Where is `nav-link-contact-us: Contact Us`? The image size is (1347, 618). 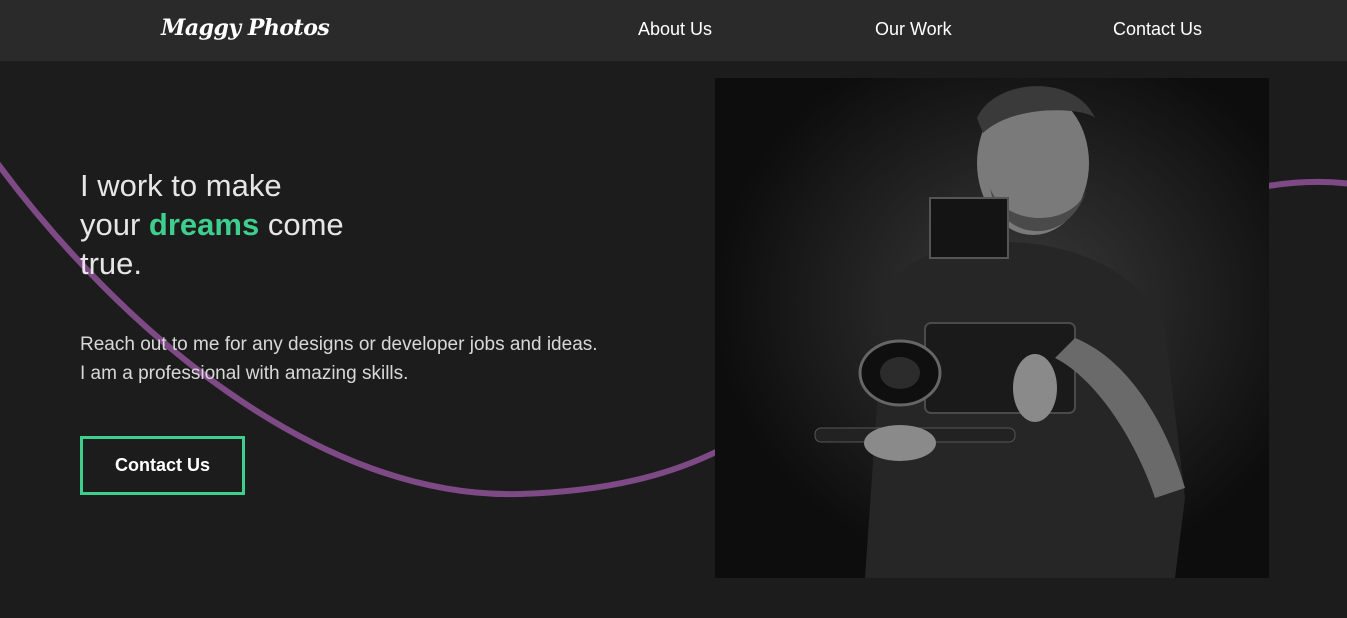
nav-link-contact-us: Contact Us is located at coordinates (1157, 29).